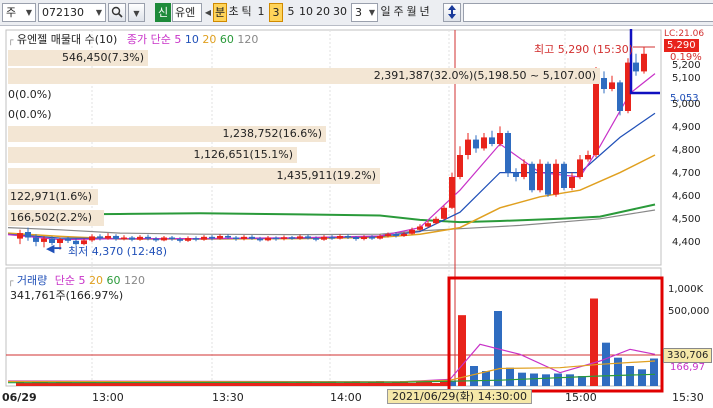 This screenshot has height=408, width=713. Describe the element at coordinates (152, 155) in the screenshot. I see `volume-profile-bar: 1,126,651(15.1%)` at that location.